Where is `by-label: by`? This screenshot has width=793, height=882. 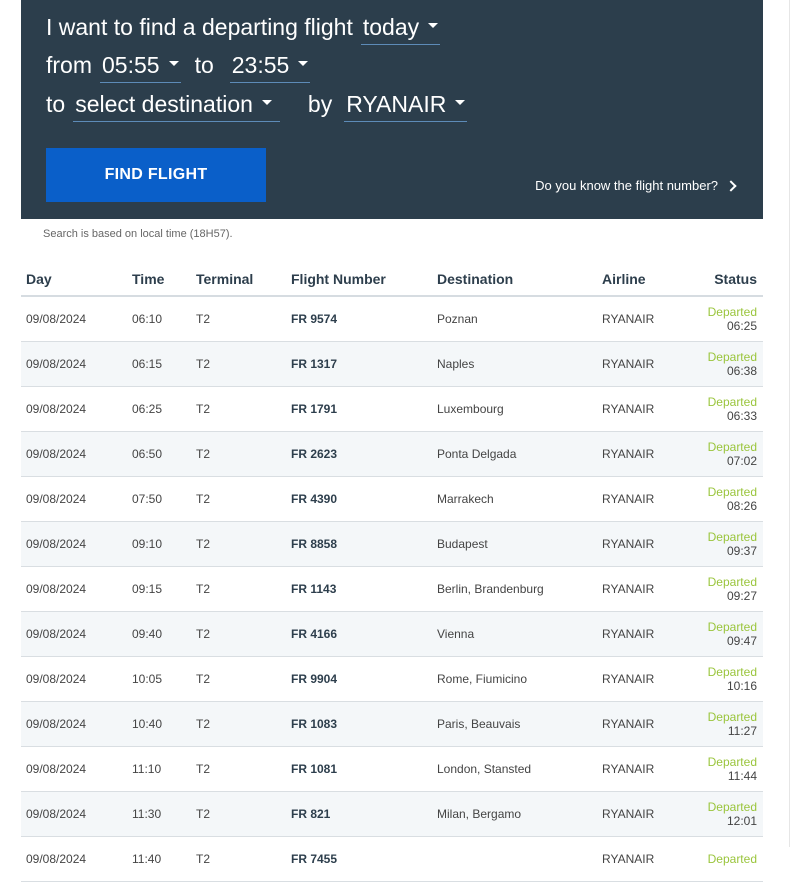
by-label: by is located at coordinates (320, 104).